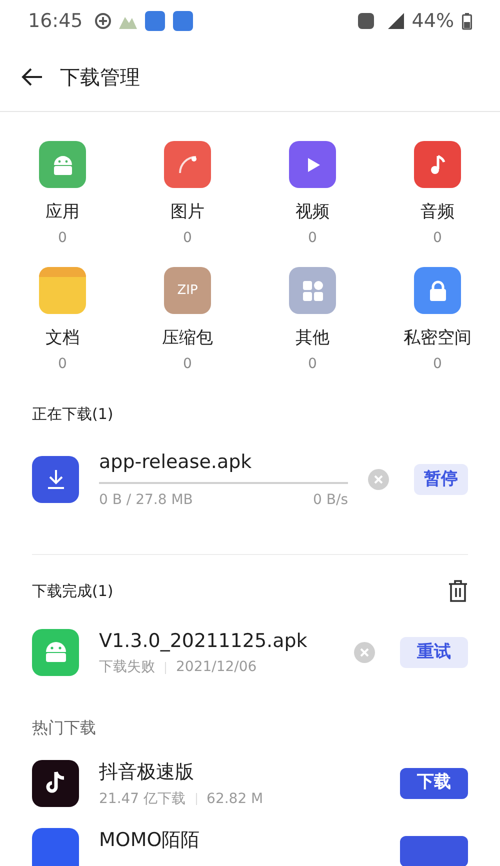  What do you see at coordinates (203, 641) in the screenshot?
I see `file-name: V1.3.0_20211125.apk` at bounding box center [203, 641].